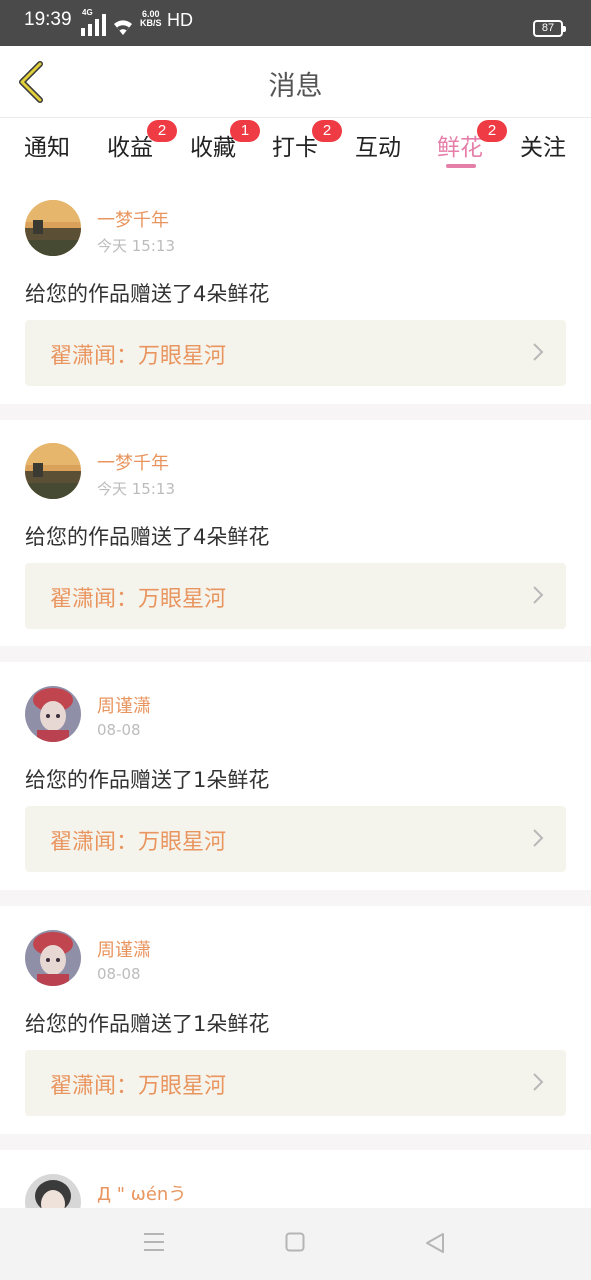 This screenshot has height=1280, width=591. Describe the element at coordinates (48, 19) in the screenshot. I see `status-time: 19:39` at that location.